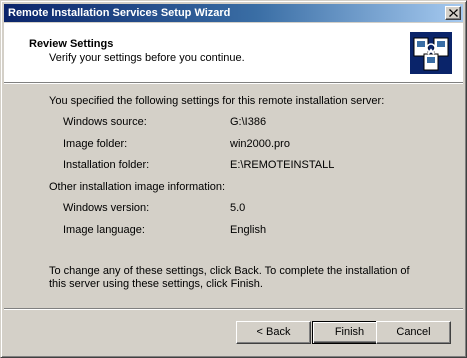 The height and width of the screenshot is (358, 467). I want to click on wizard-icon, so click(431, 53).